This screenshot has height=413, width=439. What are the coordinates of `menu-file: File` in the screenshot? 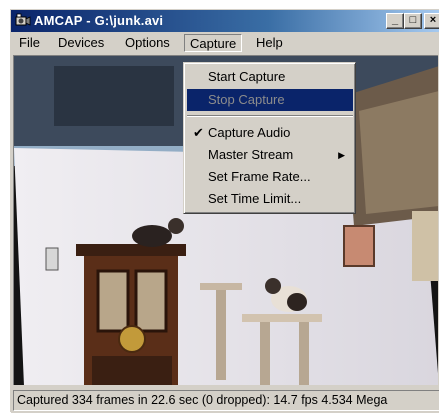 It's located at (29, 43).